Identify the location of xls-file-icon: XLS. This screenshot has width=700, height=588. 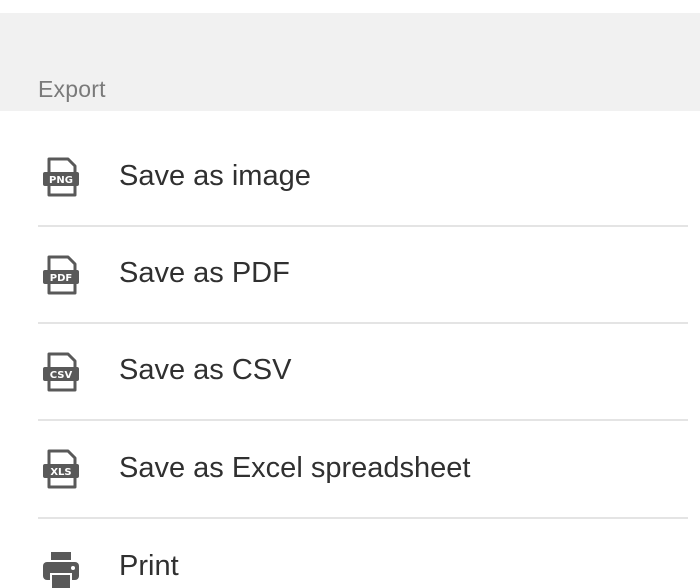
(61, 469).